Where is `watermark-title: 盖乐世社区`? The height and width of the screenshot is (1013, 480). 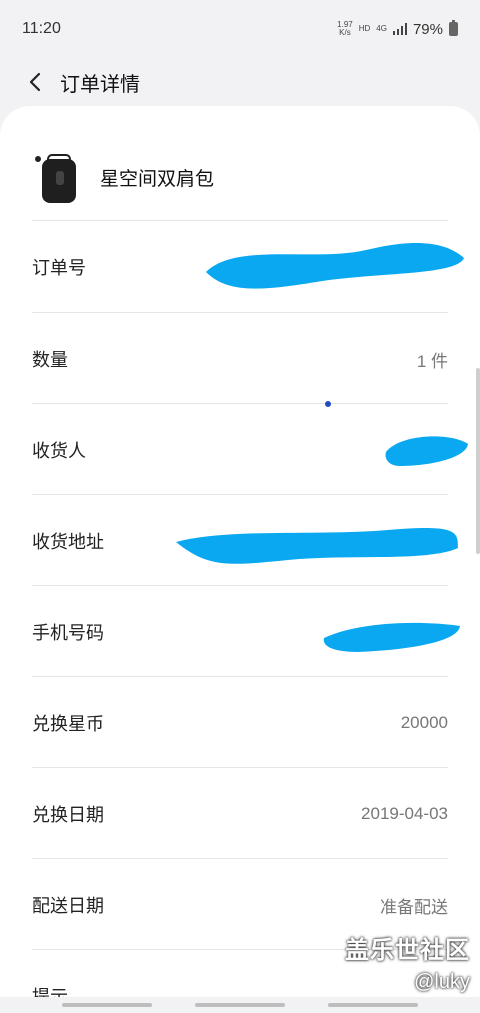
watermark-title: 盖乐世社区 is located at coordinates (407, 950).